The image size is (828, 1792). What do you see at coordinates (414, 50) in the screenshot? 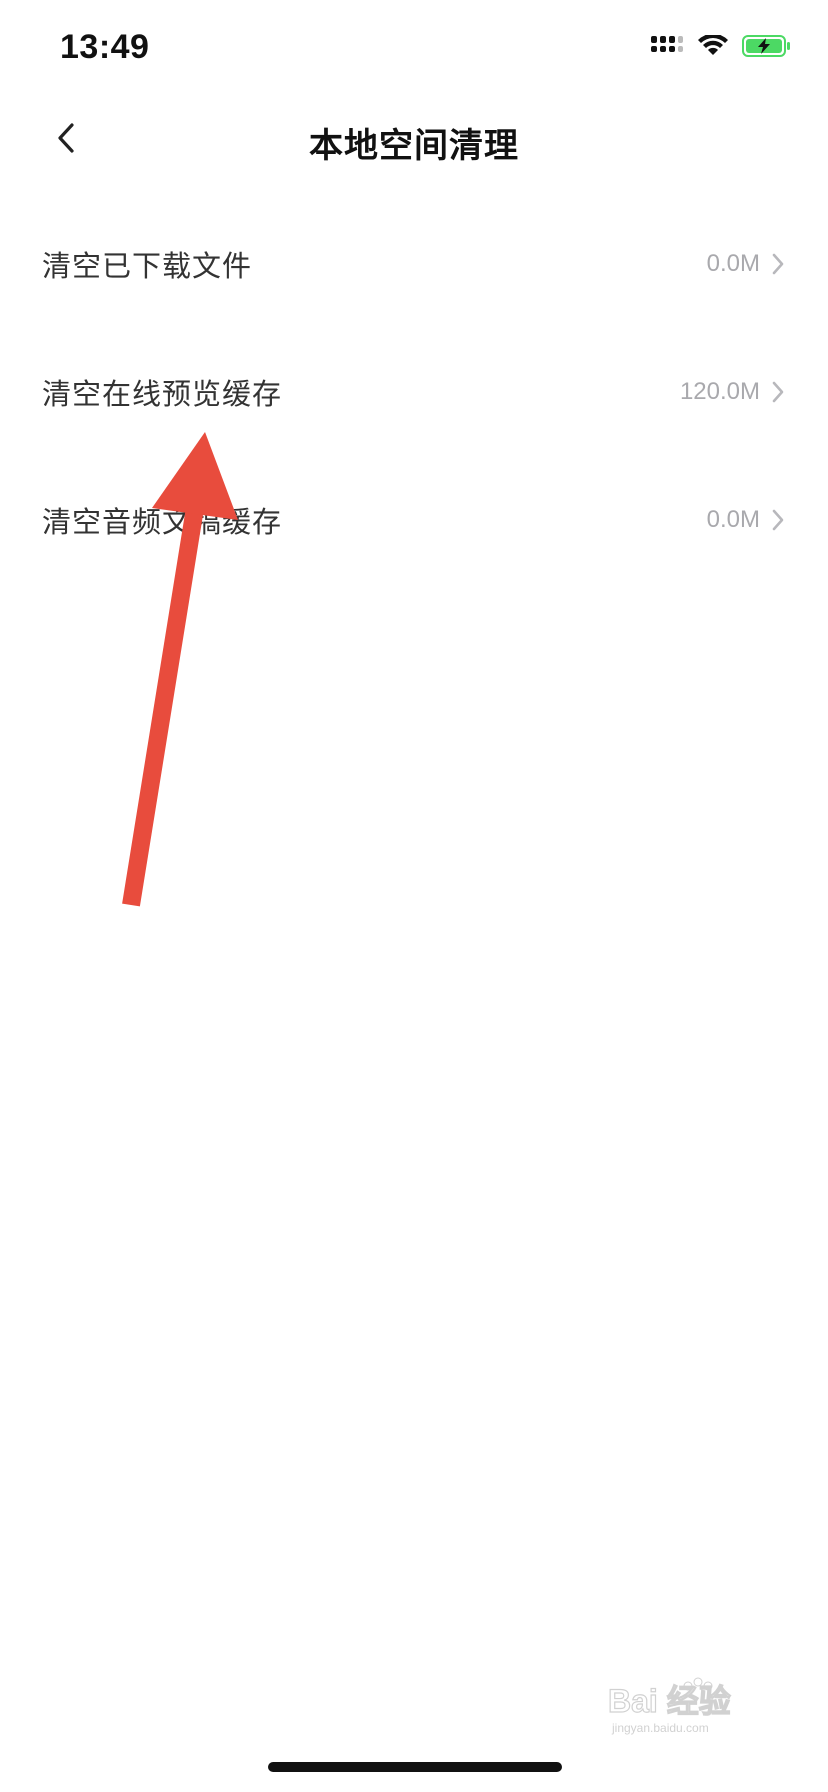
I see `status-bar: 13:49` at bounding box center [414, 50].